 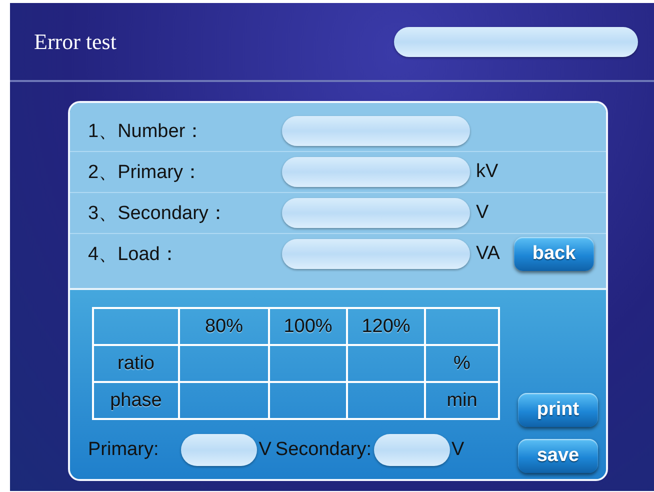 What do you see at coordinates (136, 400) in the screenshot?
I see `table-cell: phase` at bounding box center [136, 400].